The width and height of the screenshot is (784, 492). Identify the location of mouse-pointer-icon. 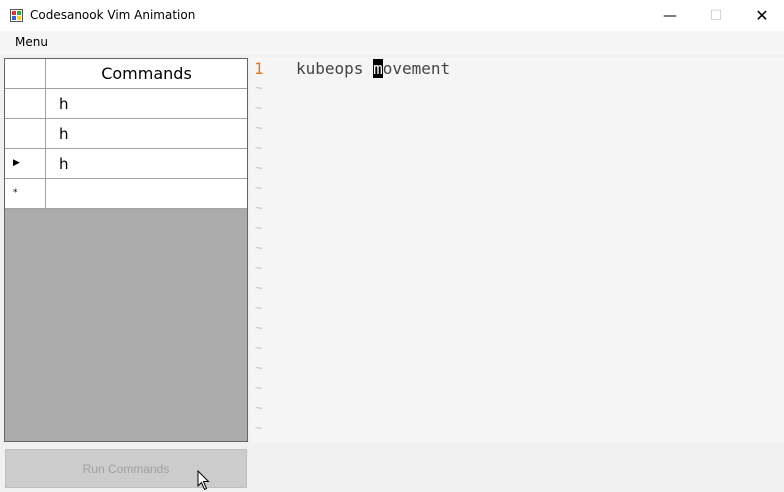
(203, 480).